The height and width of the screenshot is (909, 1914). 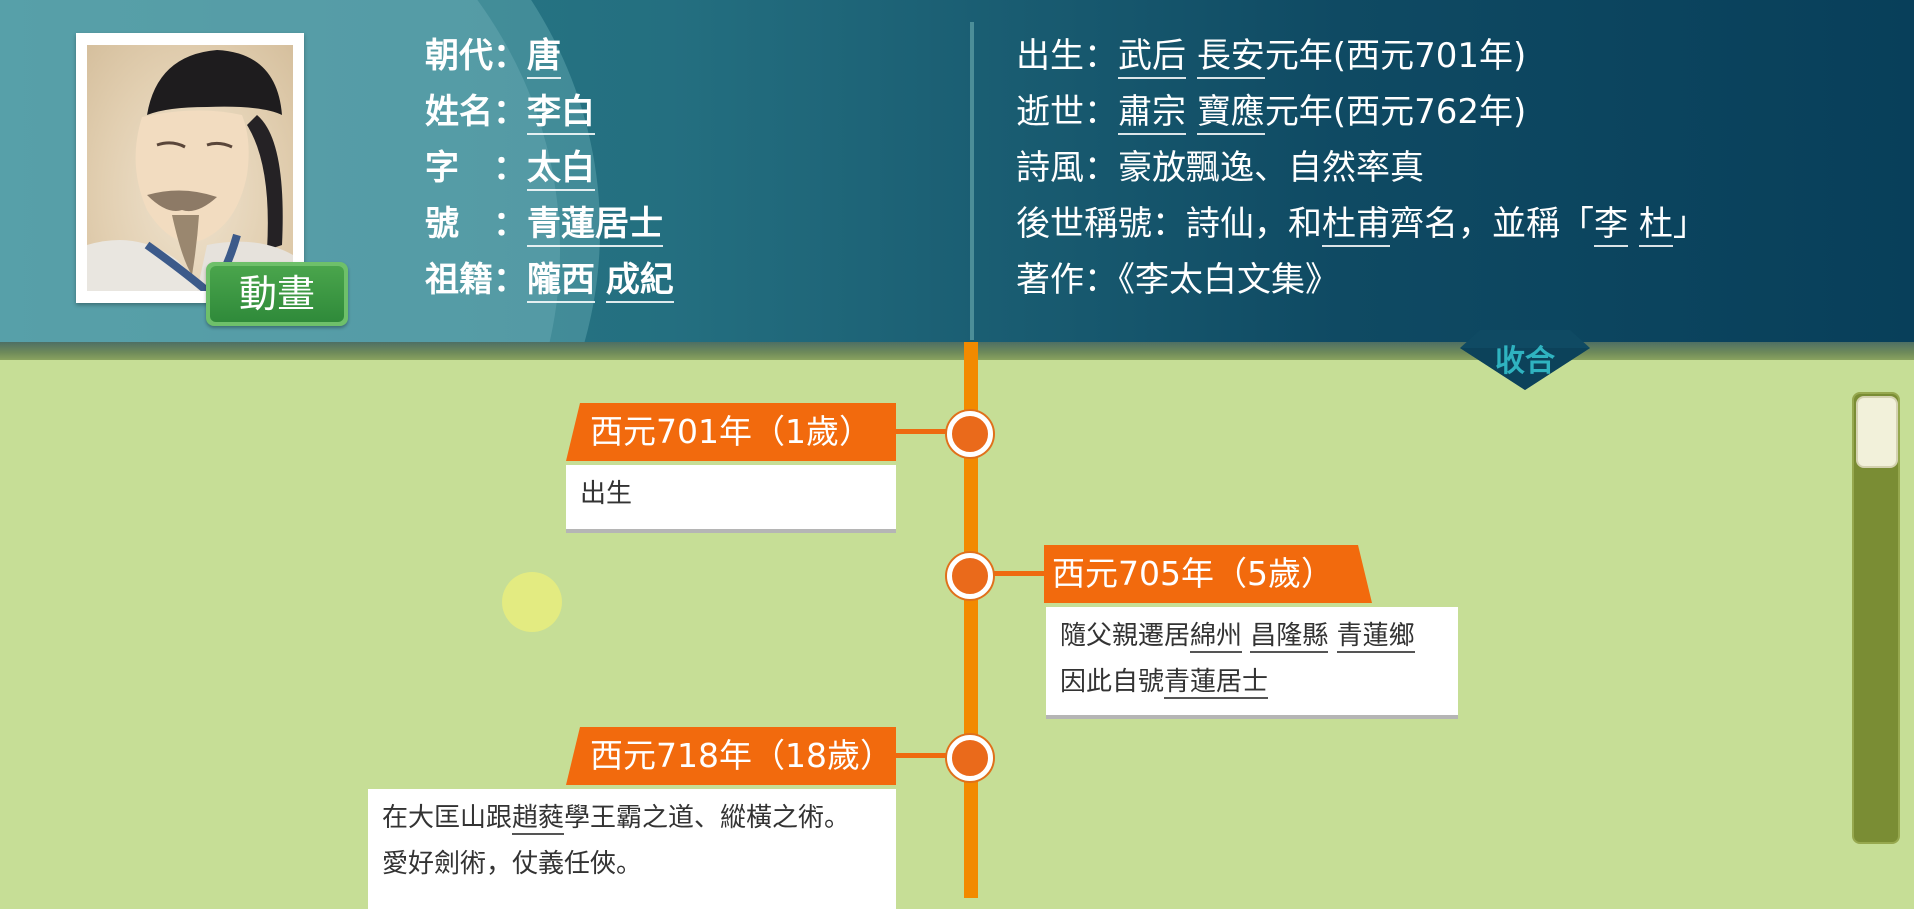 I want to click on death-year-text: 元年(西元762年), so click(x=1395, y=112).